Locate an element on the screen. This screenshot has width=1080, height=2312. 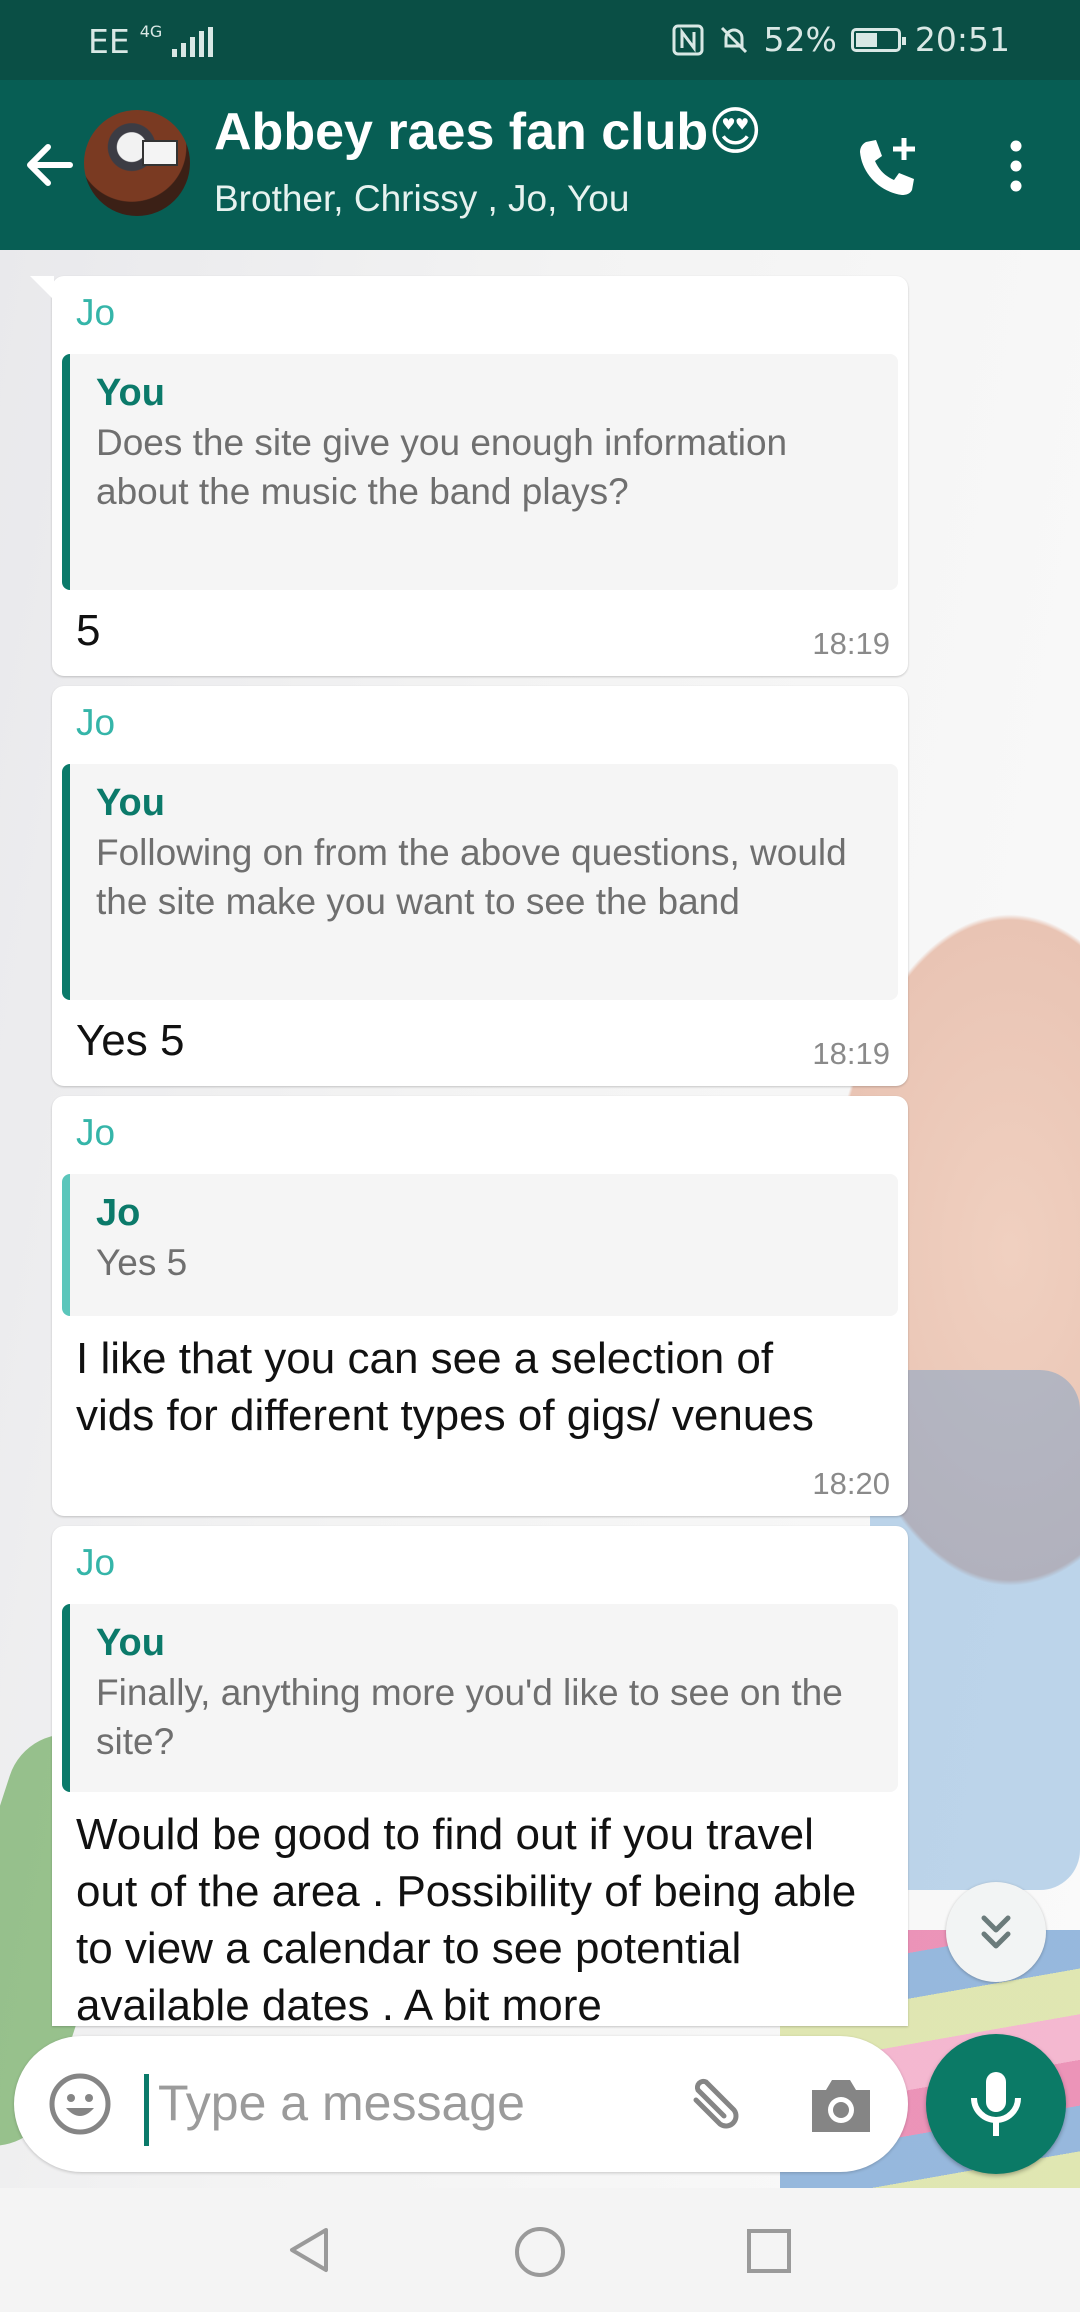
group-avatar is located at coordinates (137, 163).